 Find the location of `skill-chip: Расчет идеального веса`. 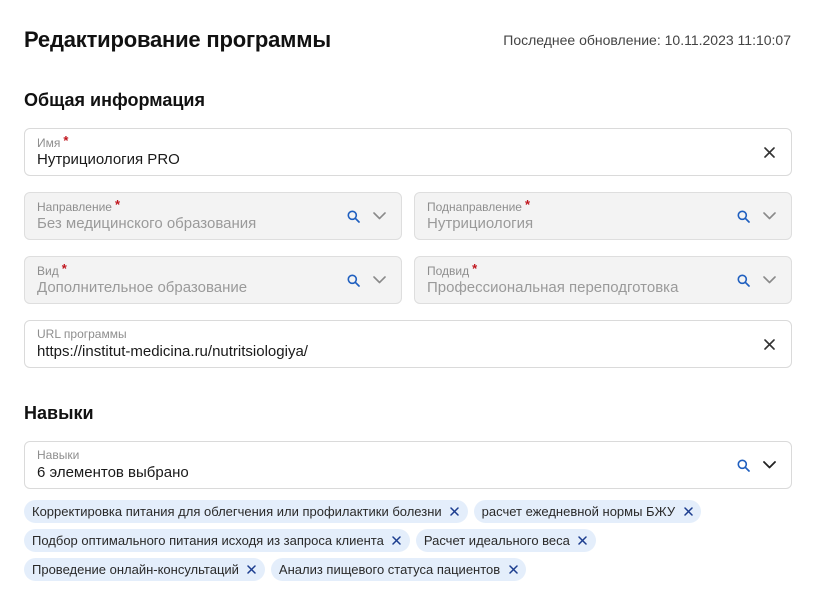

skill-chip: Расчет идеального веса is located at coordinates (505, 540).